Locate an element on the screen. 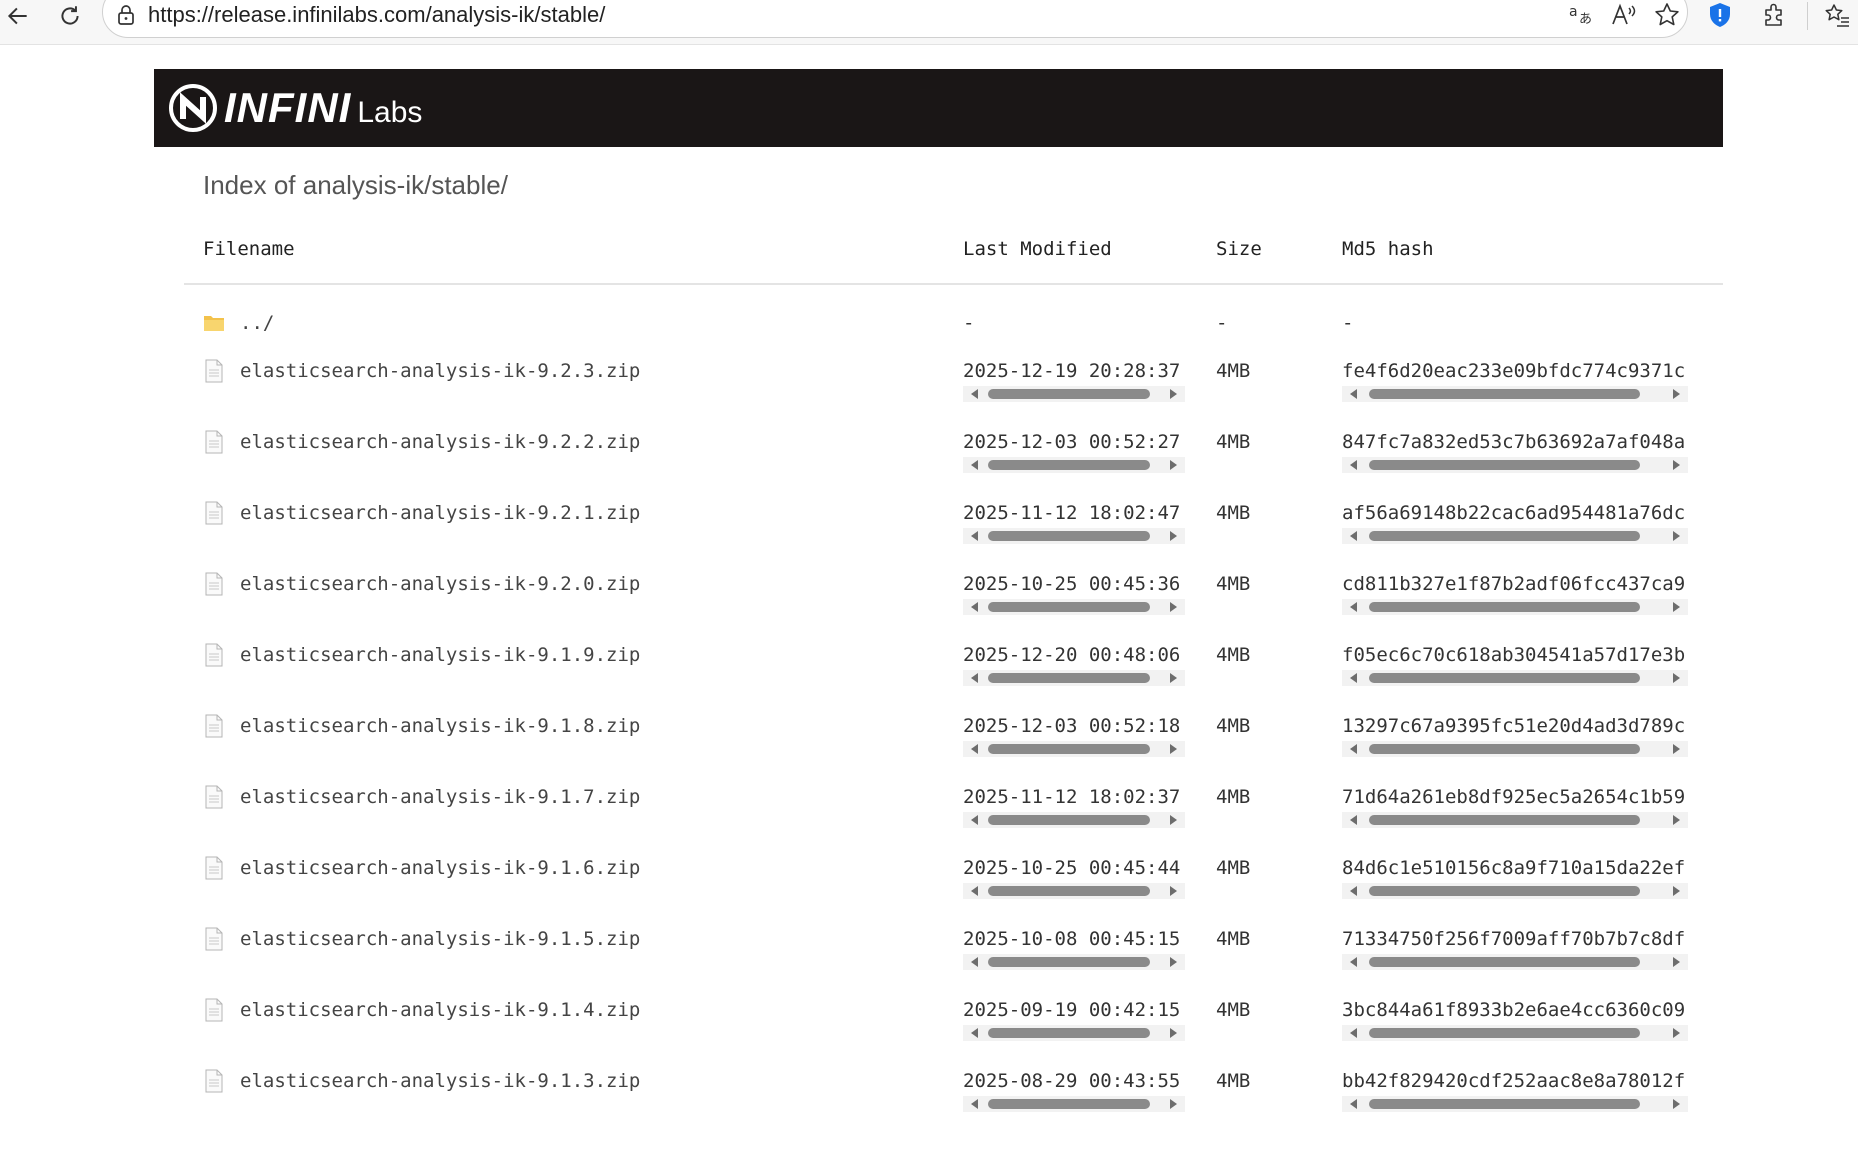  file-link: elasticsearch-analysis-ik-9.1.5.zip is located at coordinates (440, 939).